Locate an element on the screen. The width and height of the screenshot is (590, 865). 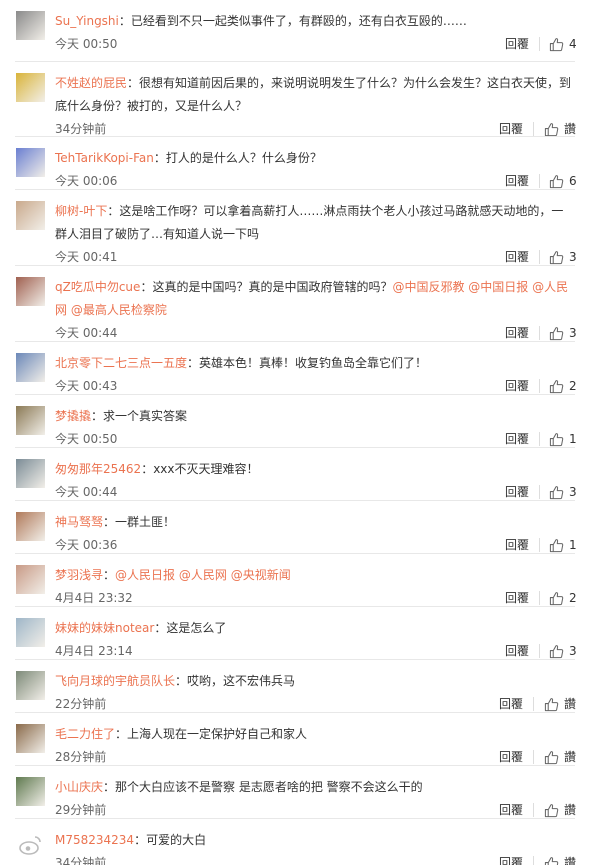
mention-link: @央视新闻 is located at coordinates (261, 575).